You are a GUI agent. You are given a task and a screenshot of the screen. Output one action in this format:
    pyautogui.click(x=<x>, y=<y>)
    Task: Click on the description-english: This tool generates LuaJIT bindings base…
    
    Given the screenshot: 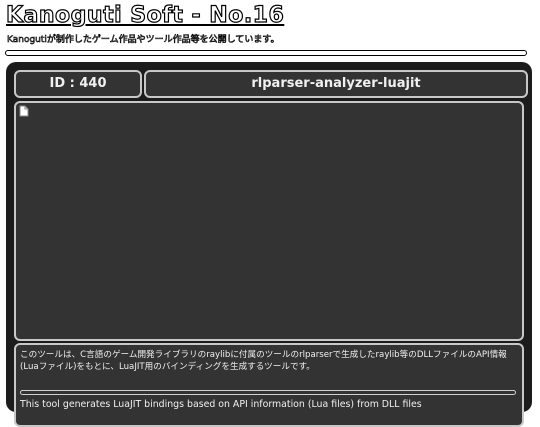 What is the action you would take?
    pyautogui.click(x=221, y=404)
    